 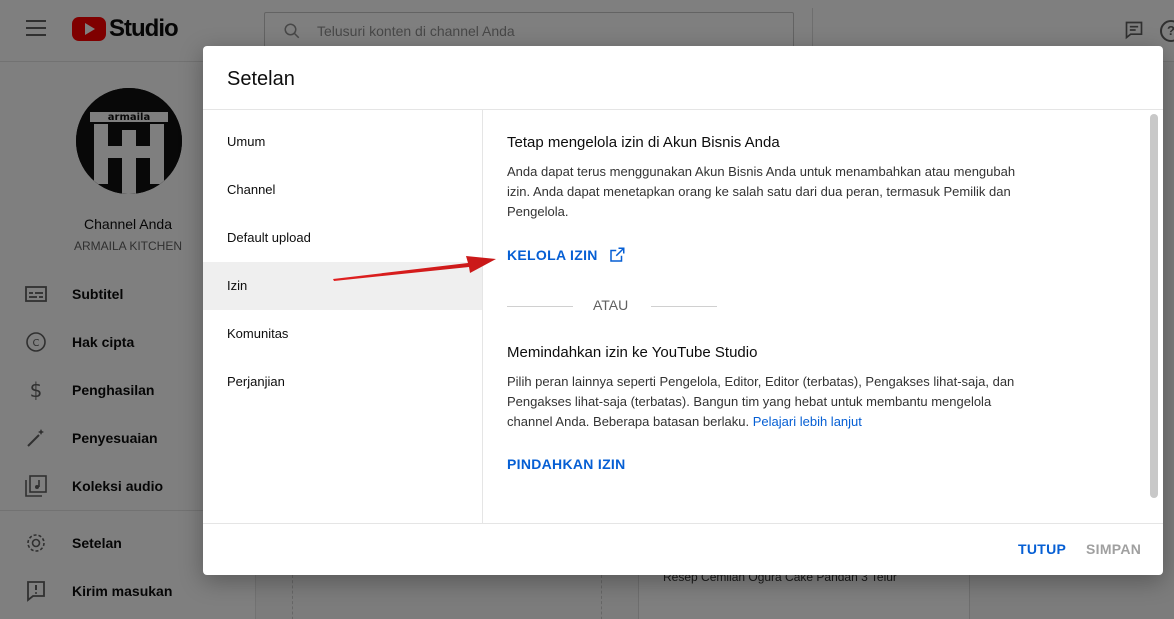 What do you see at coordinates (552, 255) in the screenshot?
I see `link-label: KELOLA IZIN` at bounding box center [552, 255].